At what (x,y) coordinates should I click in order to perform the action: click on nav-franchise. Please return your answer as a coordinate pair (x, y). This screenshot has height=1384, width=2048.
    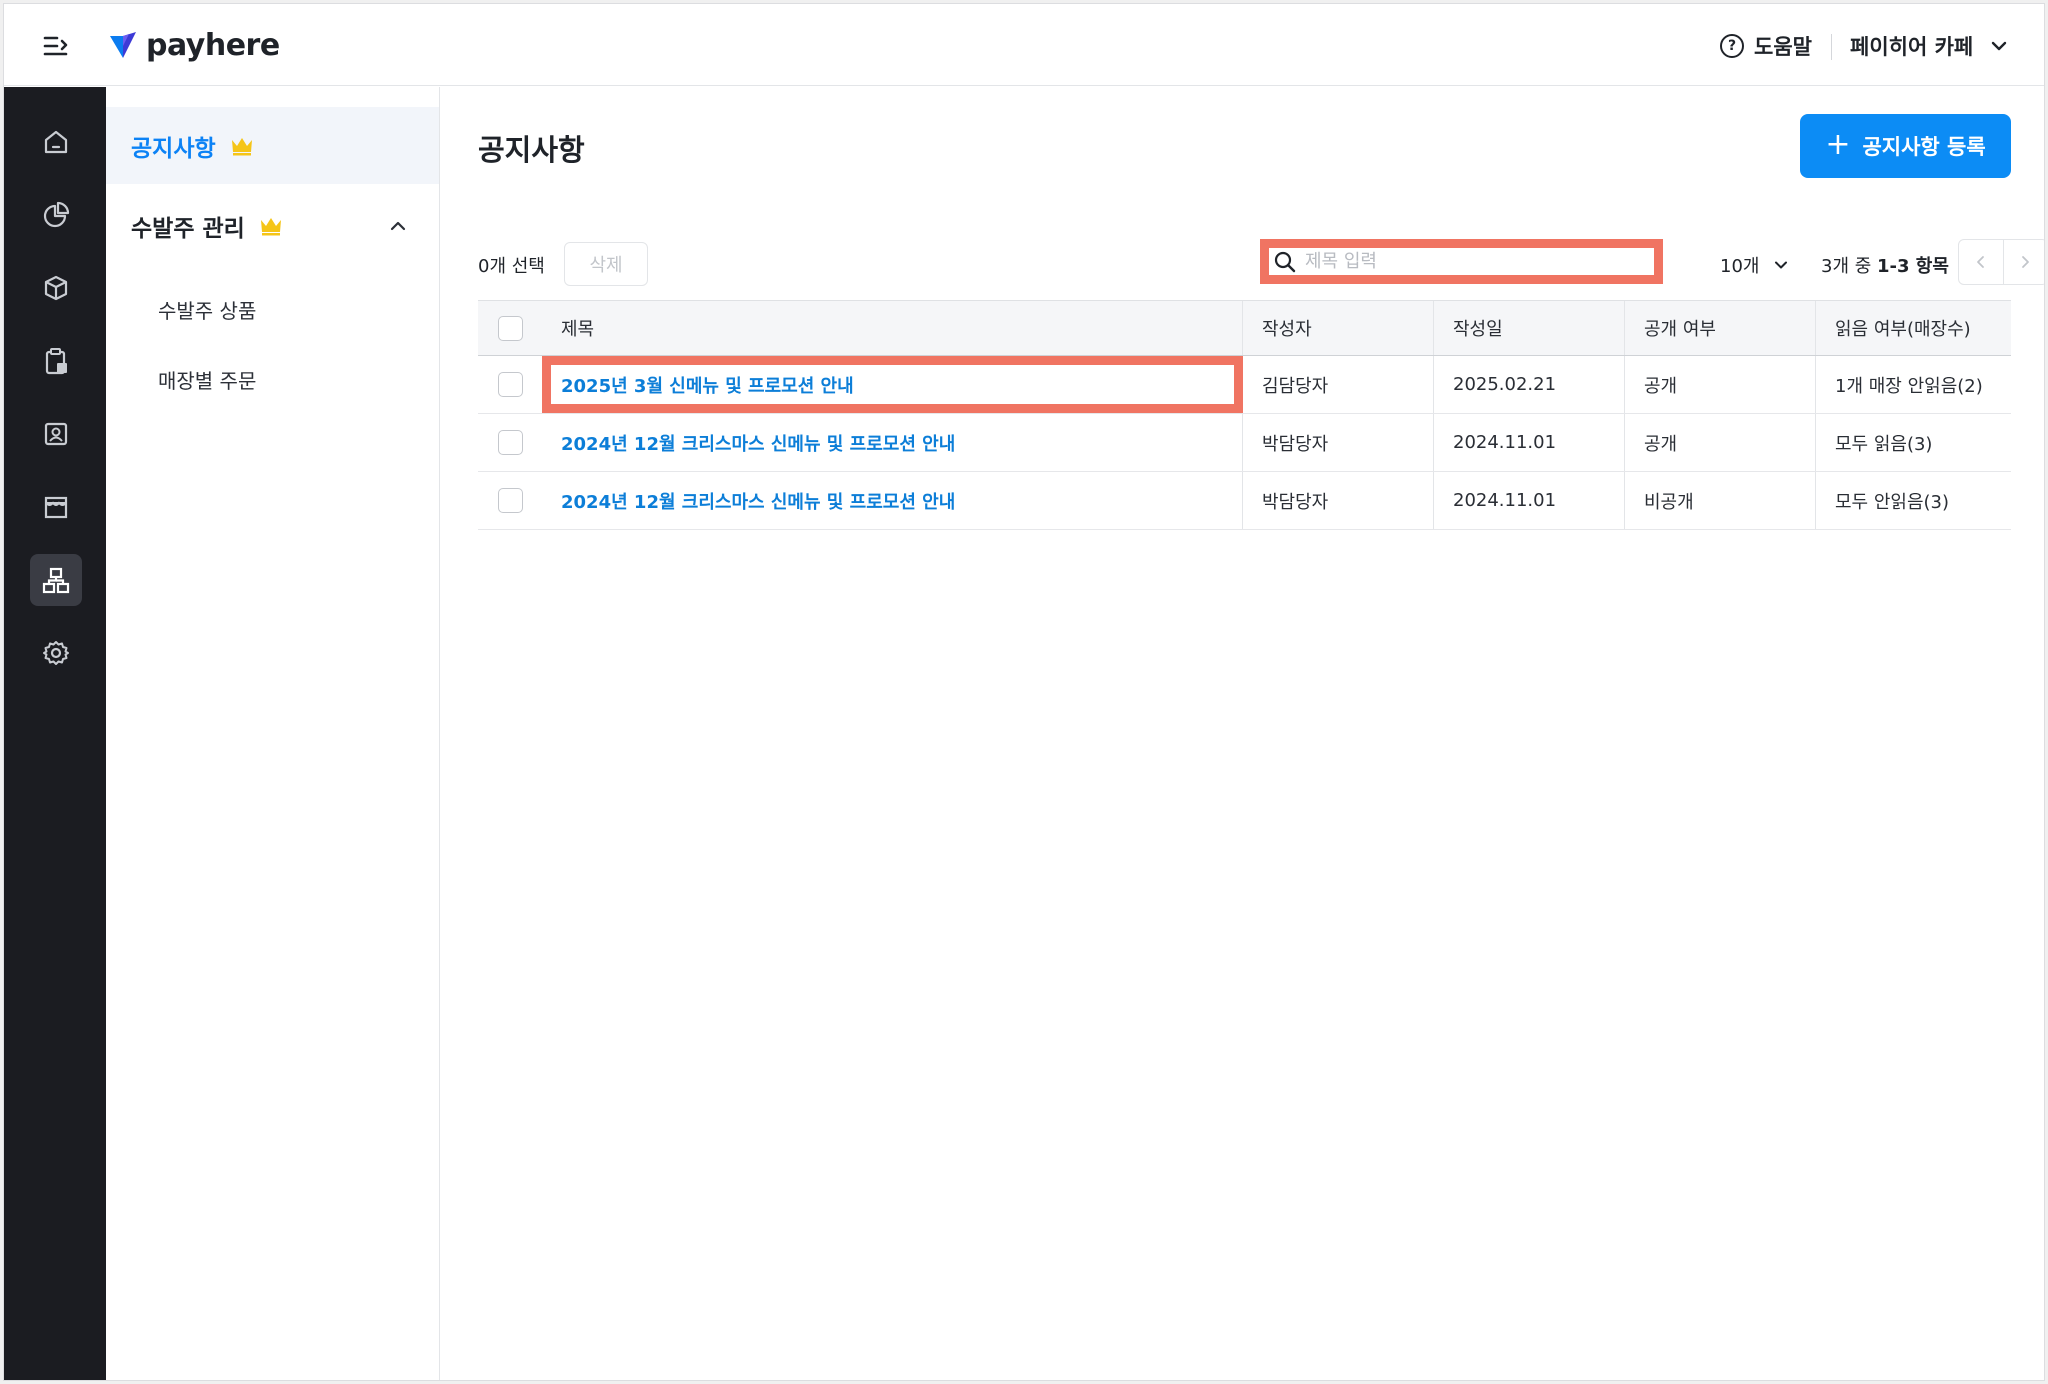
    Looking at the image, I should click on (56, 580).